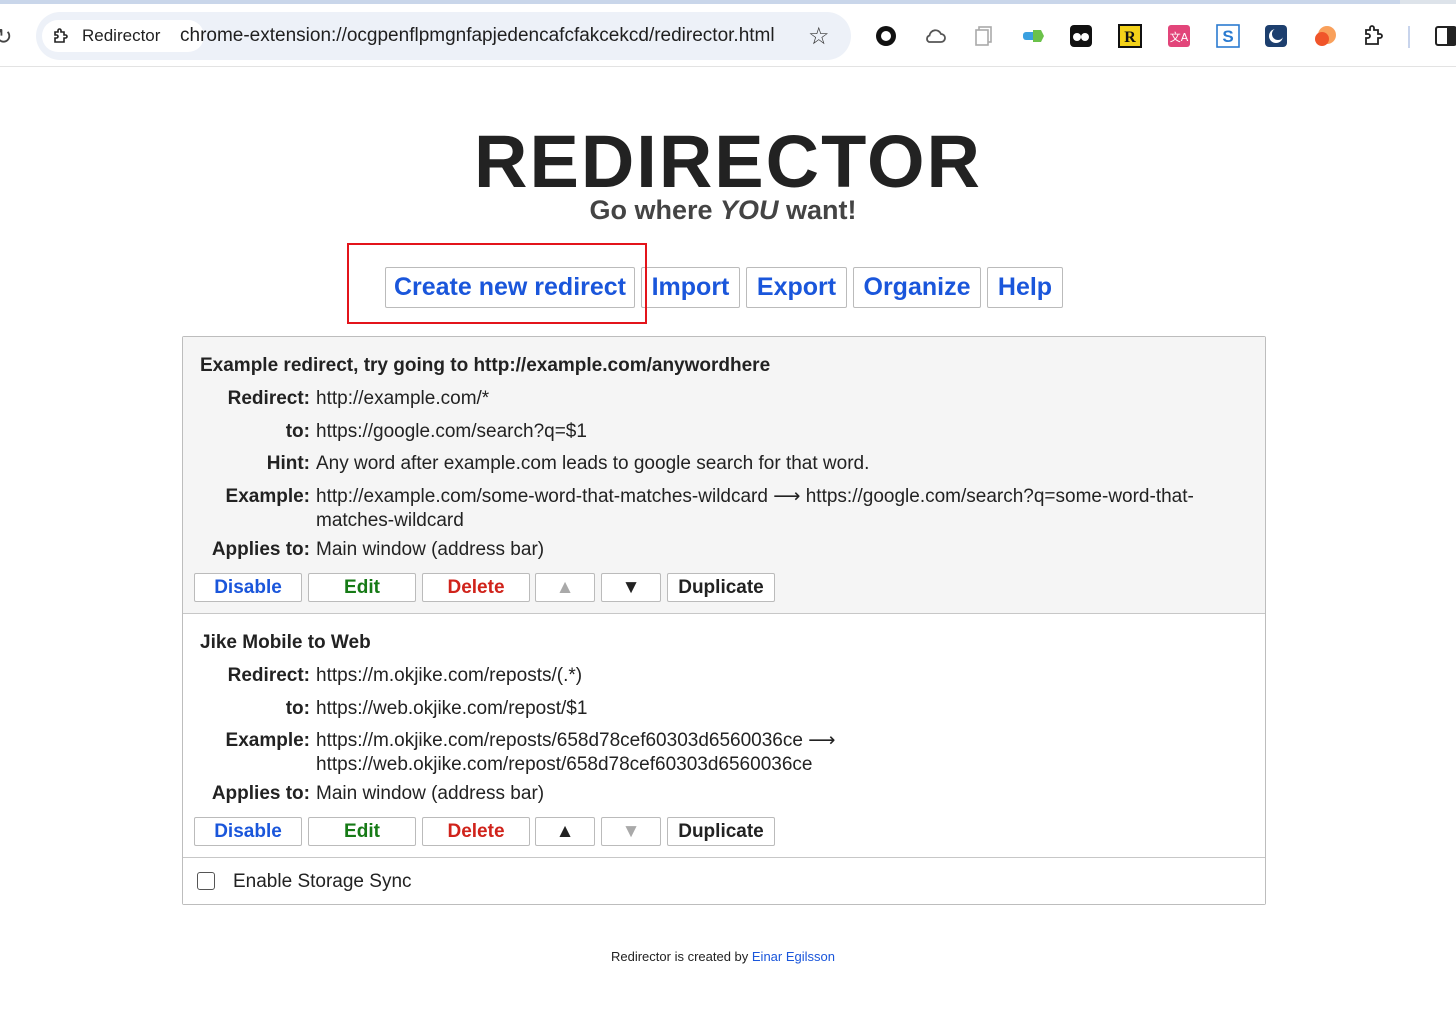 Image resolution: width=1456 pixels, height=1017 pixels. Describe the element at coordinates (451, 431) in the screenshot. I see `redirect-target: https://google.com/search?q=$1` at that location.